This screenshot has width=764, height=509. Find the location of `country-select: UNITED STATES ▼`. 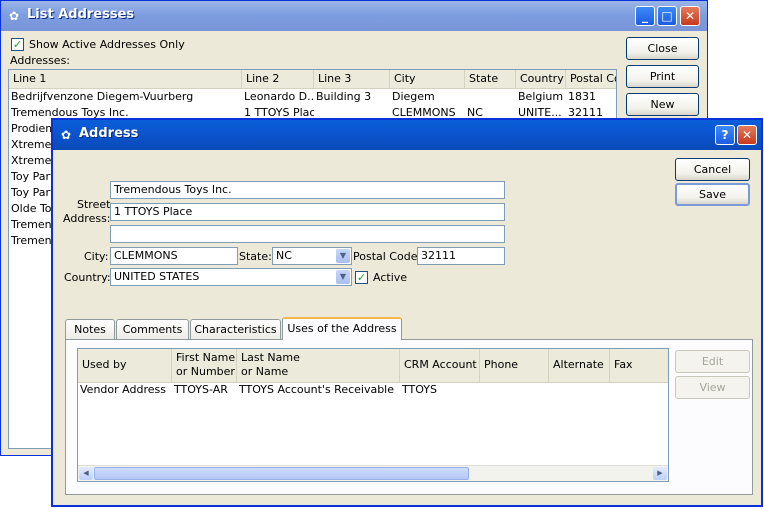

country-select: UNITED STATES ▼ is located at coordinates (231, 277).